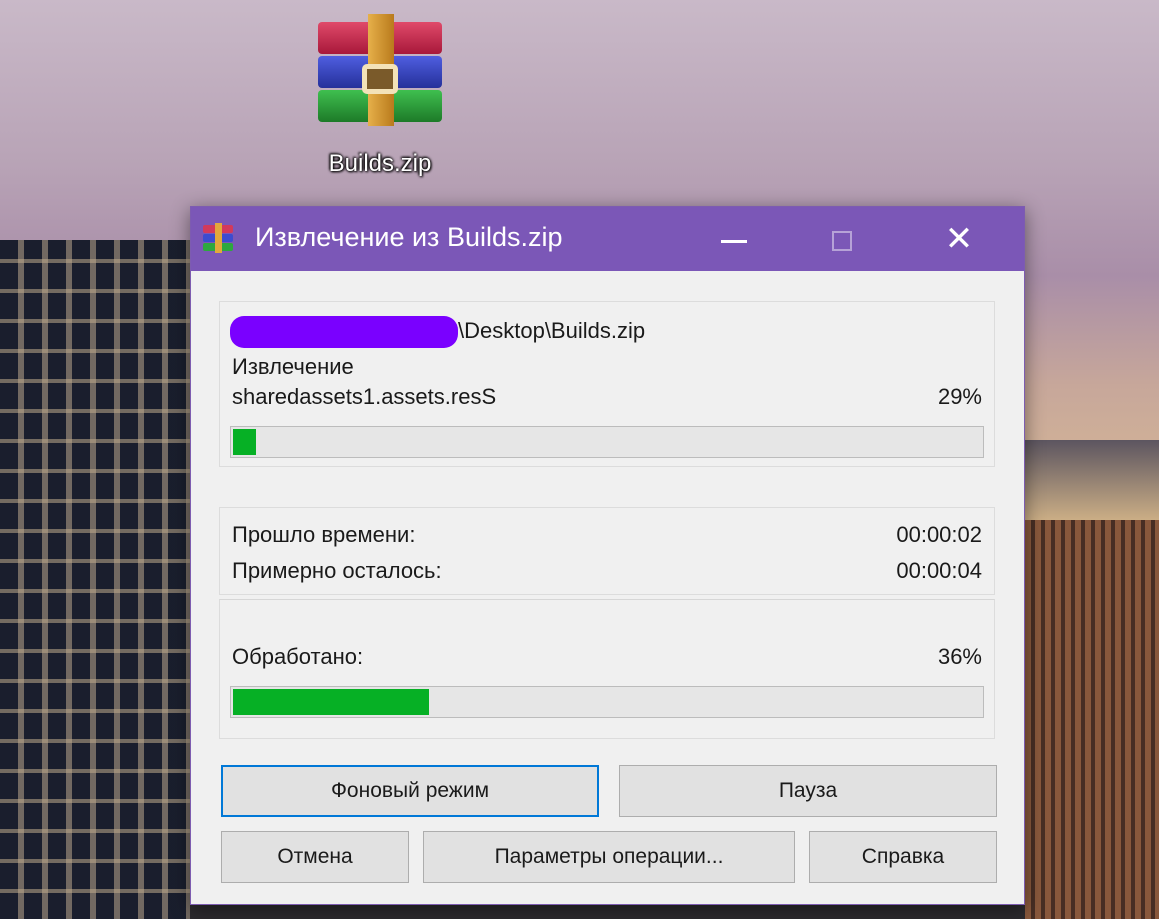  I want to click on close-icon: ✕, so click(959, 239).